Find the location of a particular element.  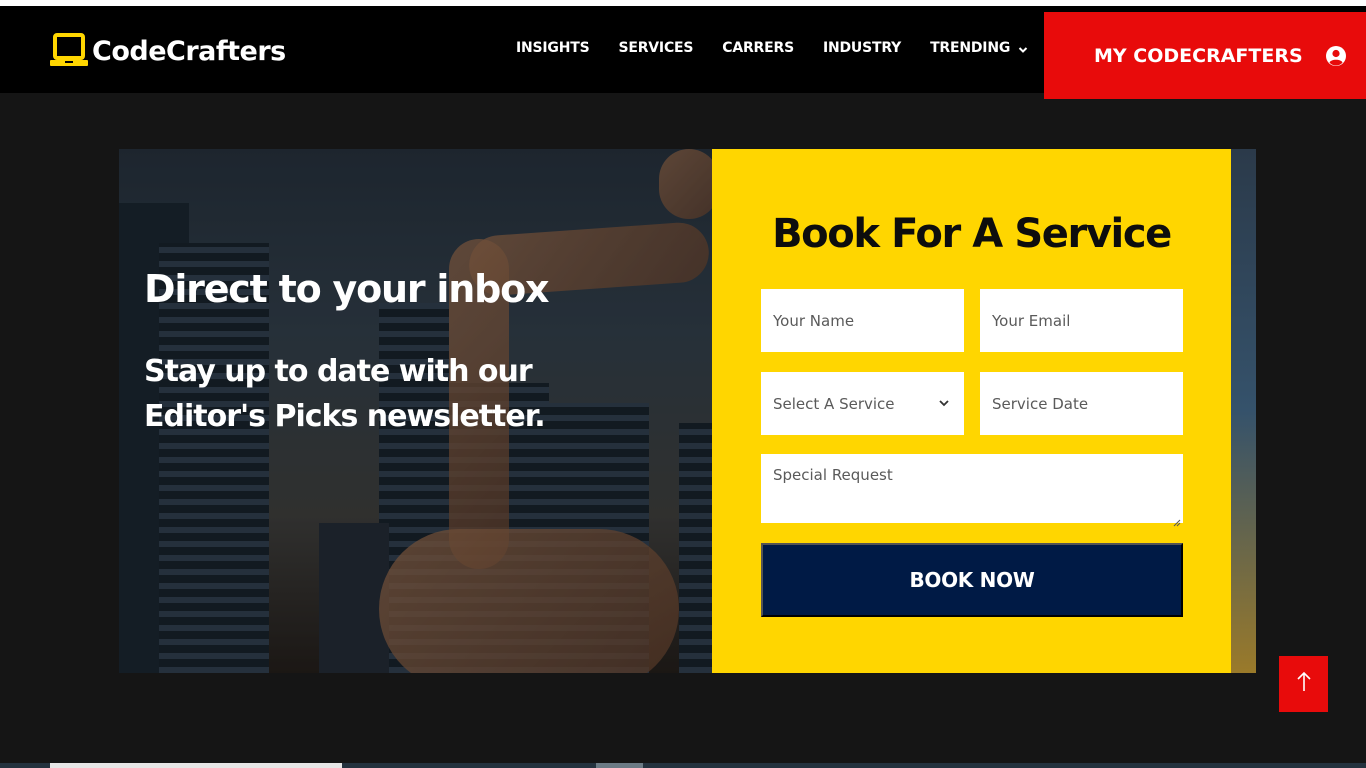

nav-item-services: SERVICES is located at coordinates (655, 48).